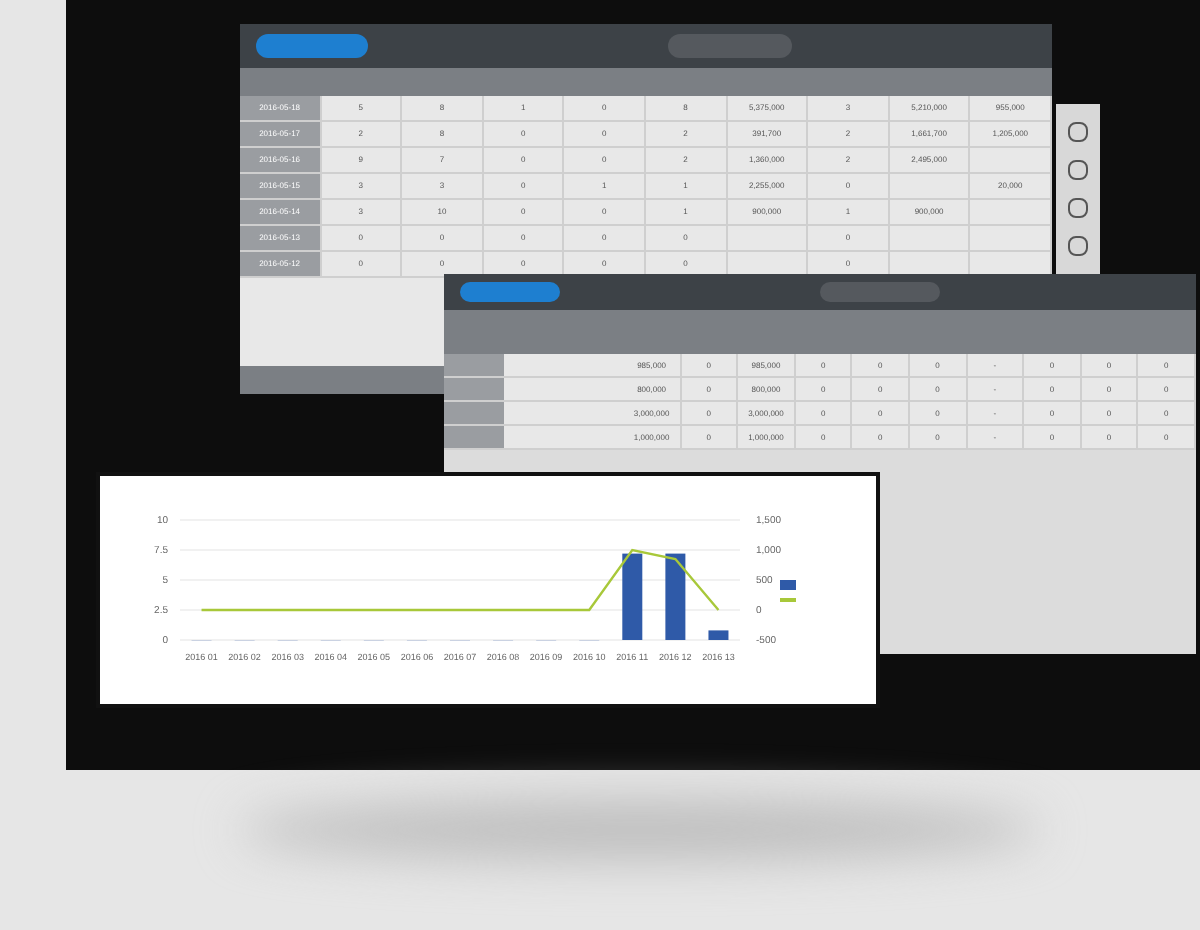  Describe the element at coordinates (880, 292) in the screenshot. I see `search-field` at that location.